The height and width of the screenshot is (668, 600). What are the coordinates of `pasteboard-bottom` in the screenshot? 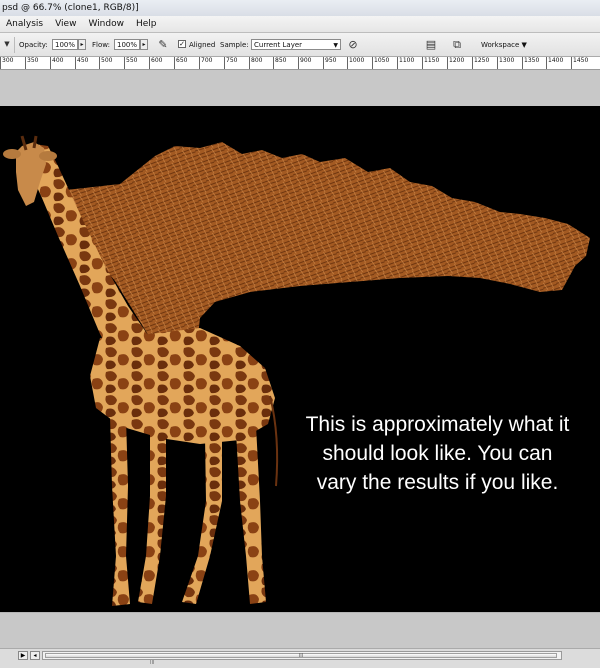 It's located at (300, 630).